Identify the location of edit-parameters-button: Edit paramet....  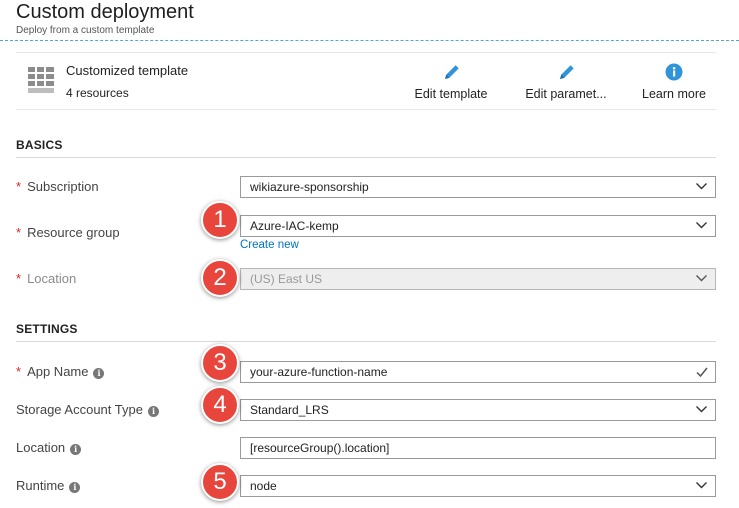
(566, 81).